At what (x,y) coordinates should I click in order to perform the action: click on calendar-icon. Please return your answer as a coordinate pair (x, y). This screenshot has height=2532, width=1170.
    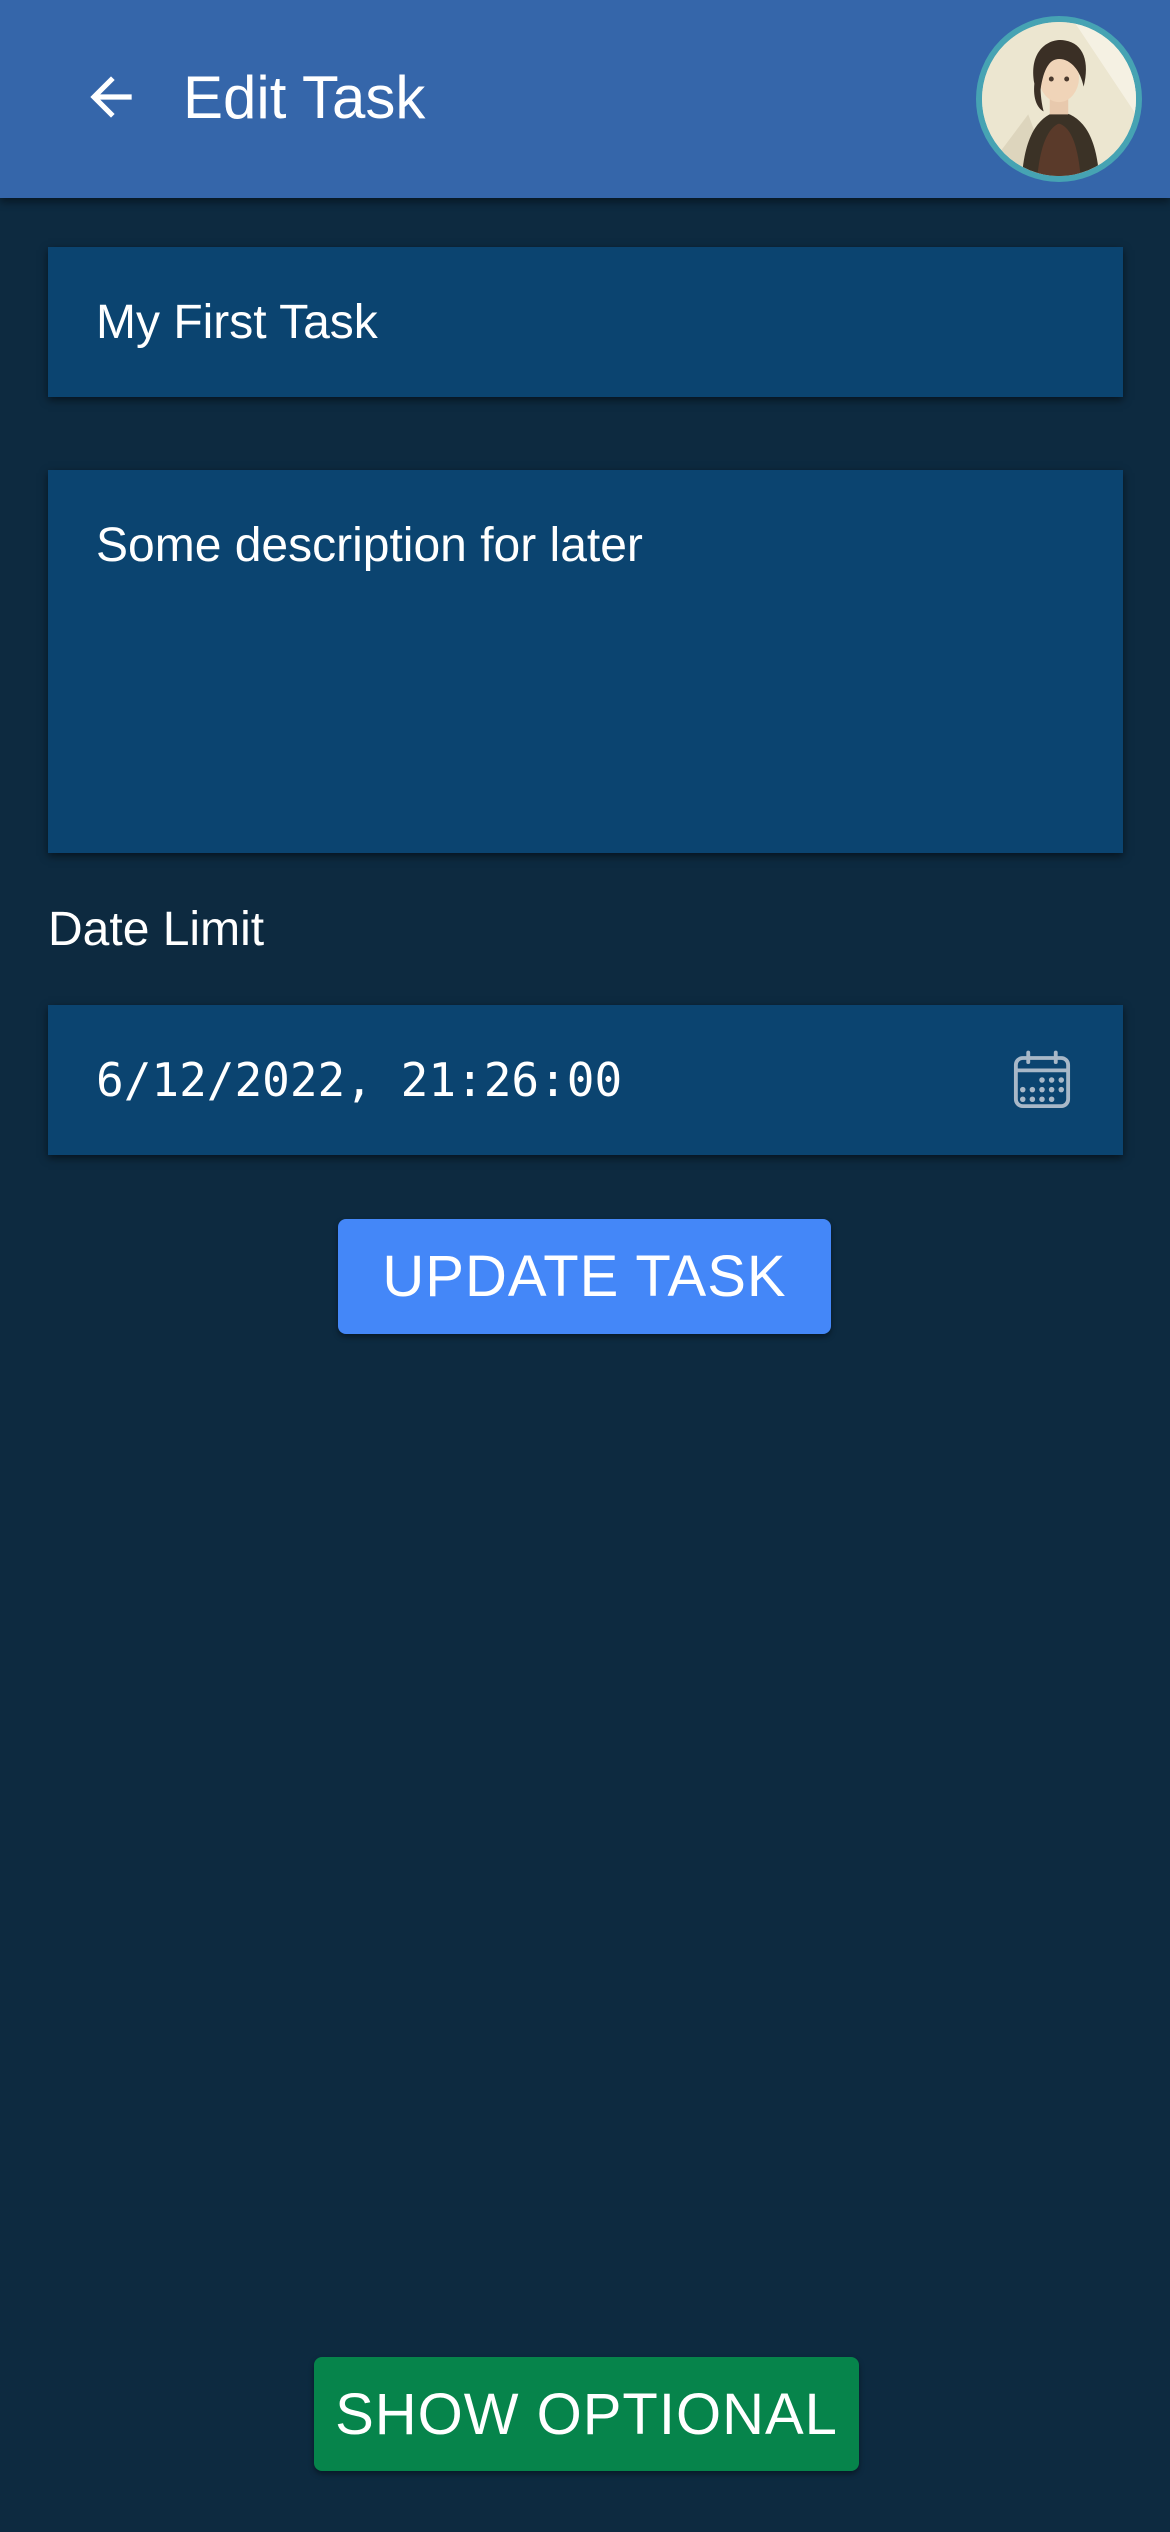
    Looking at the image, I should click on (1042, 1080).